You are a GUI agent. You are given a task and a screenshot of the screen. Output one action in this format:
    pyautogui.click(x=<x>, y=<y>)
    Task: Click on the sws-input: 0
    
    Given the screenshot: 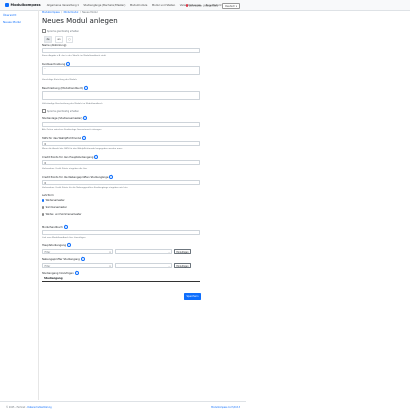 What is the action you would take?
    pyautogui.click(x=121, y=143)
    